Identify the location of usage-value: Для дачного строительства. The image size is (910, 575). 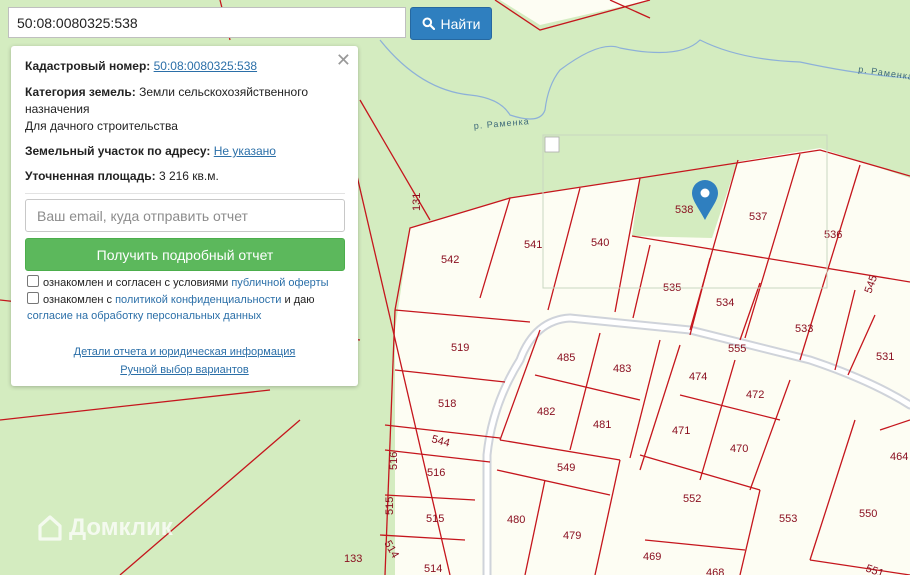
(101, 126).